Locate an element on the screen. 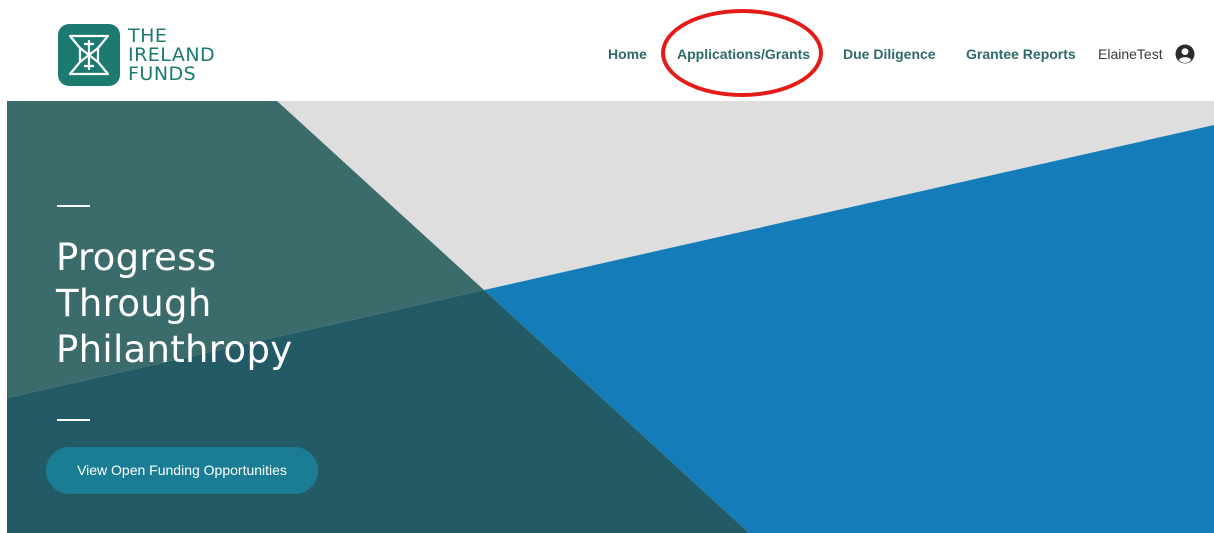 The image size is (1214, 533). hero-tagline: Progress Through Philanthropy is located at coordinates (266, 304).